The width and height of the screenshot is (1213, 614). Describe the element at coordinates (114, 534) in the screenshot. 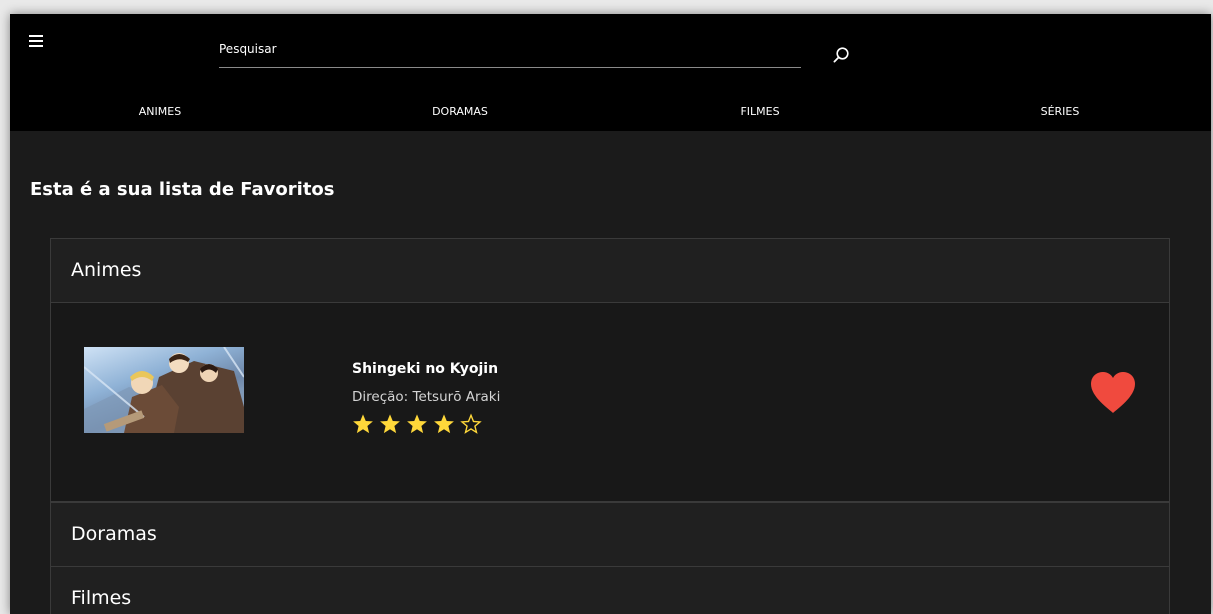

I see `section-title: Doramas` at that location.